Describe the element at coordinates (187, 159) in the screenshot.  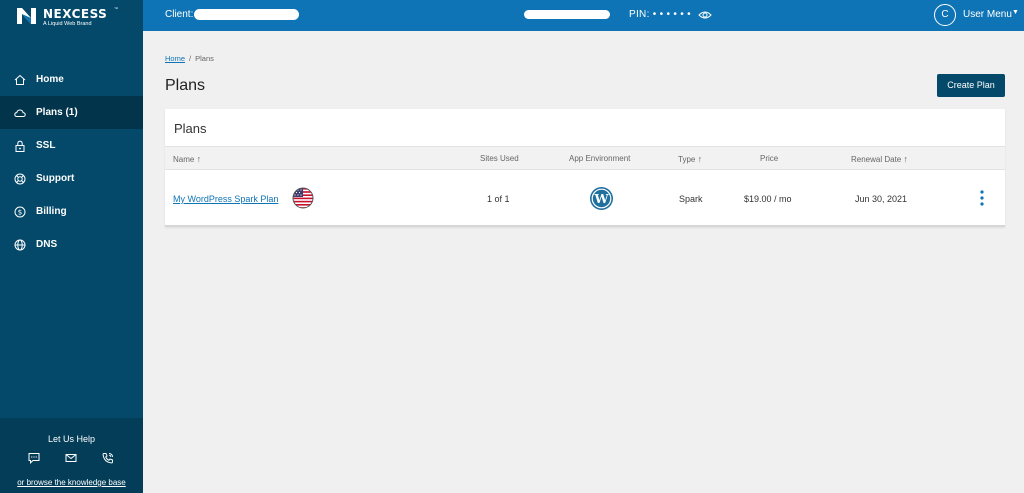
I see `column-header-name: Name ↑` at that location.